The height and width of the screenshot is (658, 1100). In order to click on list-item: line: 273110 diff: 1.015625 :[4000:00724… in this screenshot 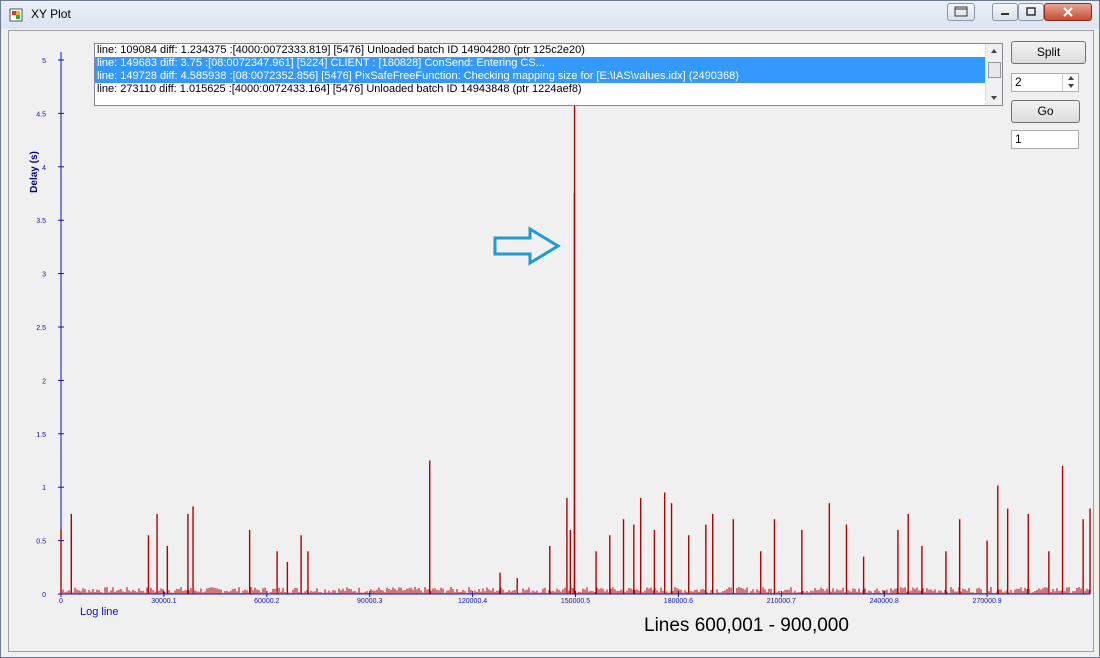, I will do `click(548, 89)`.